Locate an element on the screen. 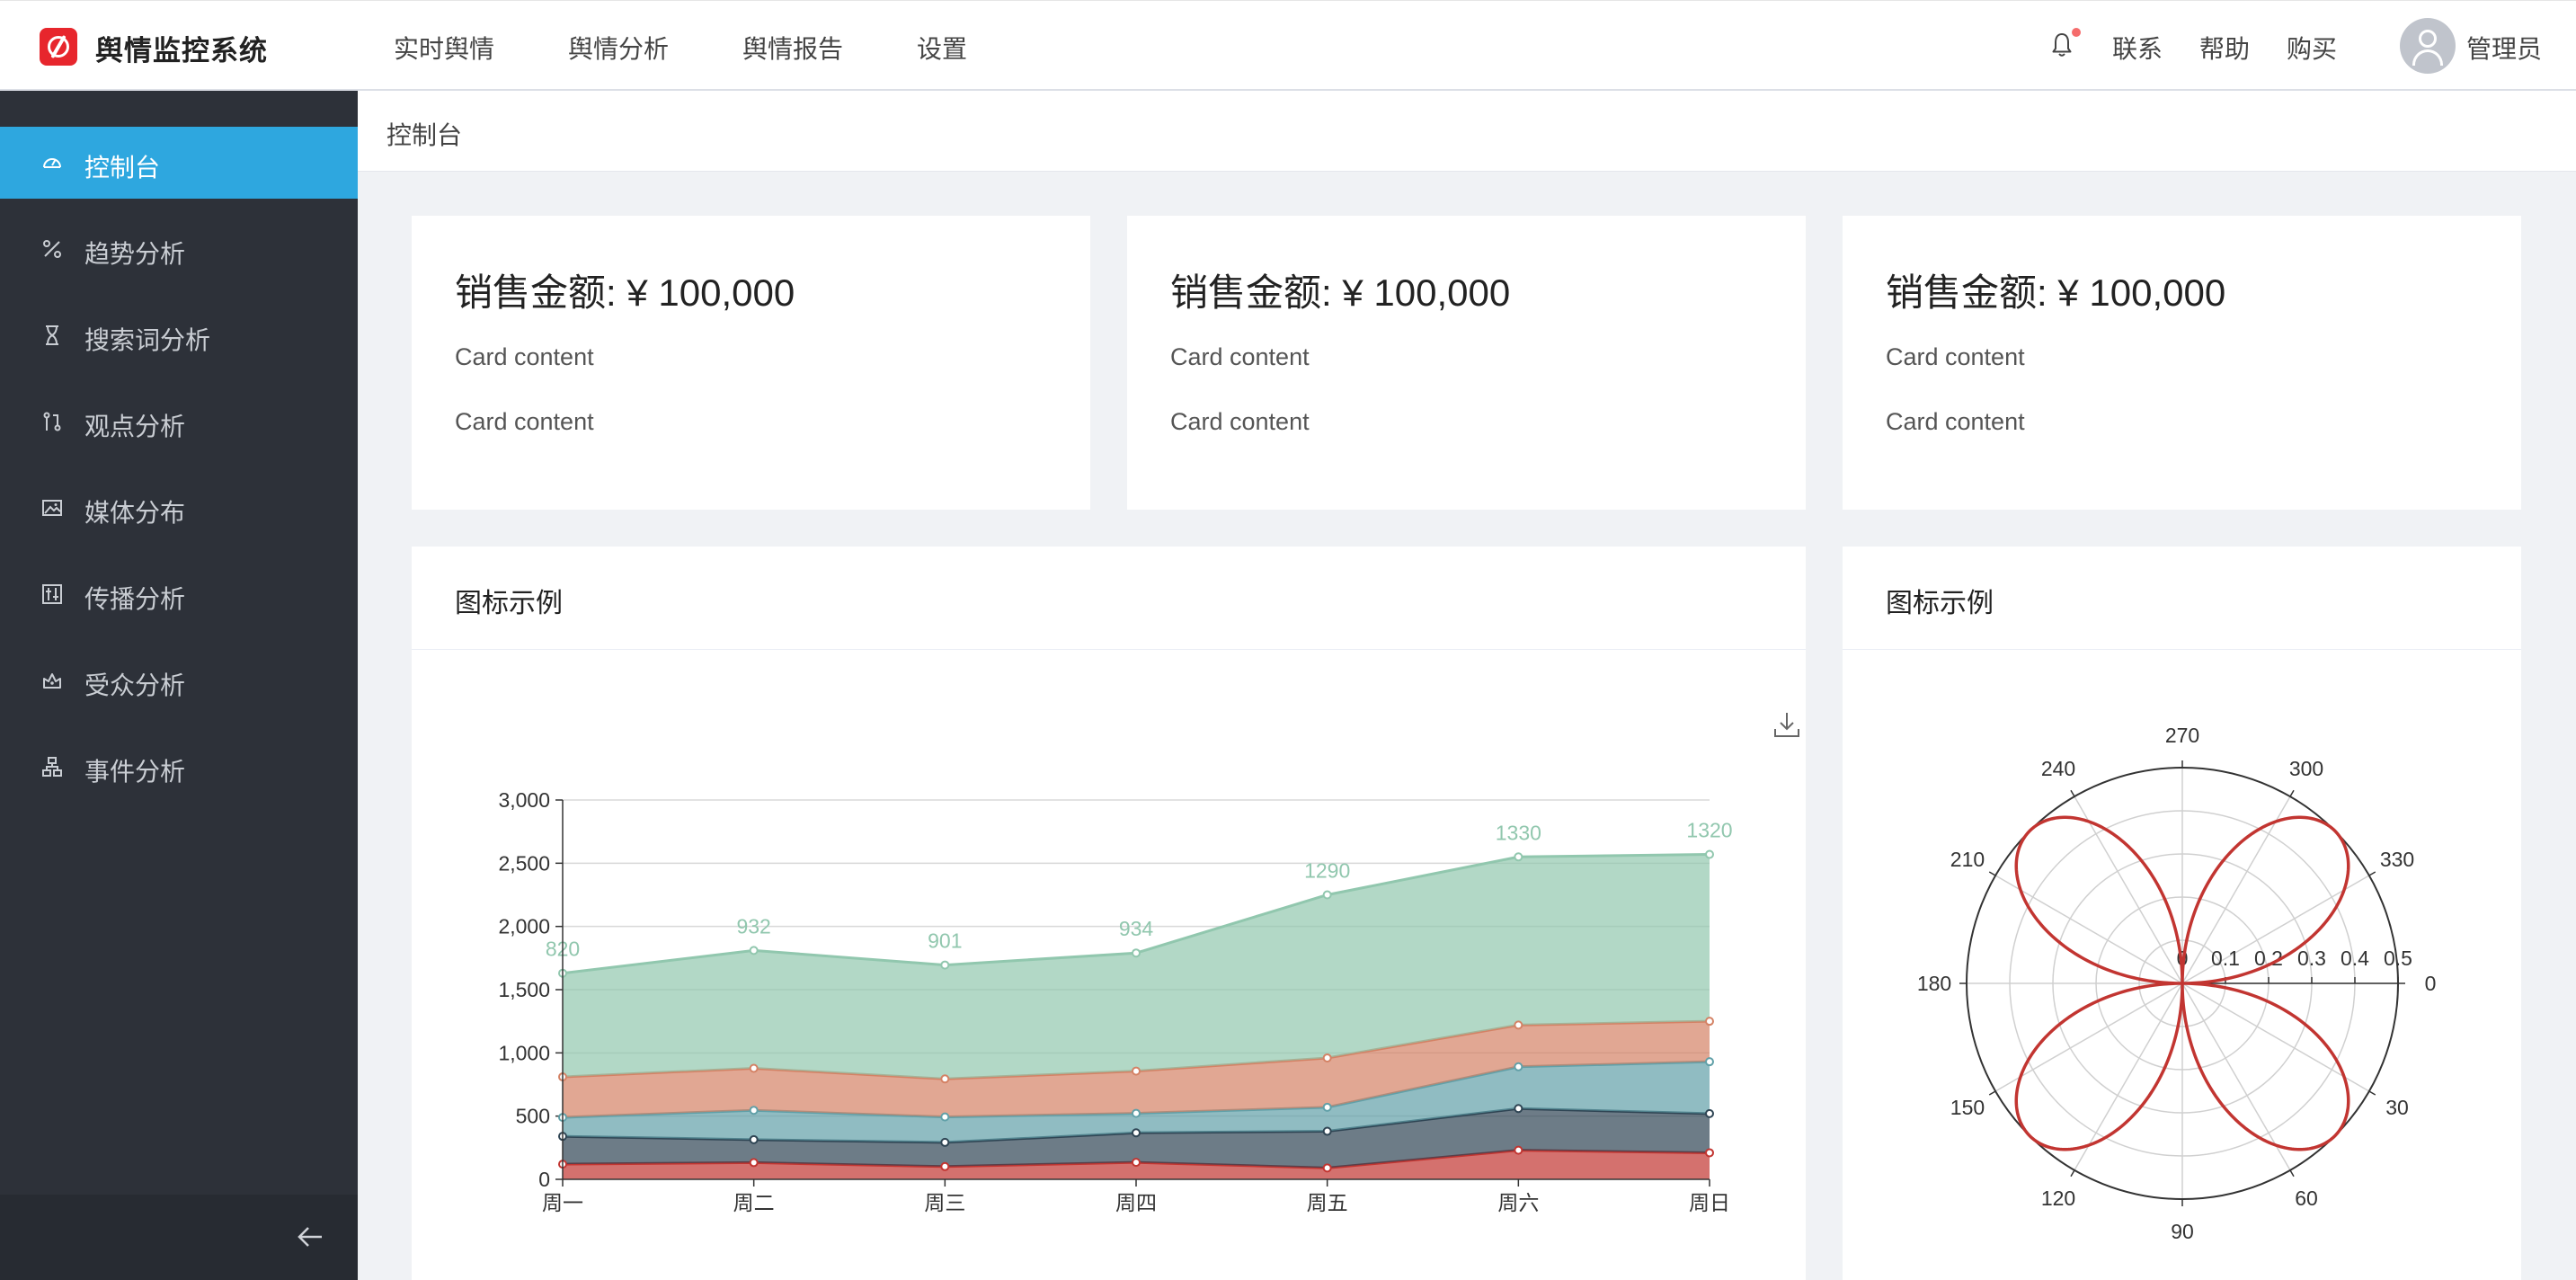 The image size is (2576, 1280). contact-link: 联系 is located at coordinates (2137, 48).